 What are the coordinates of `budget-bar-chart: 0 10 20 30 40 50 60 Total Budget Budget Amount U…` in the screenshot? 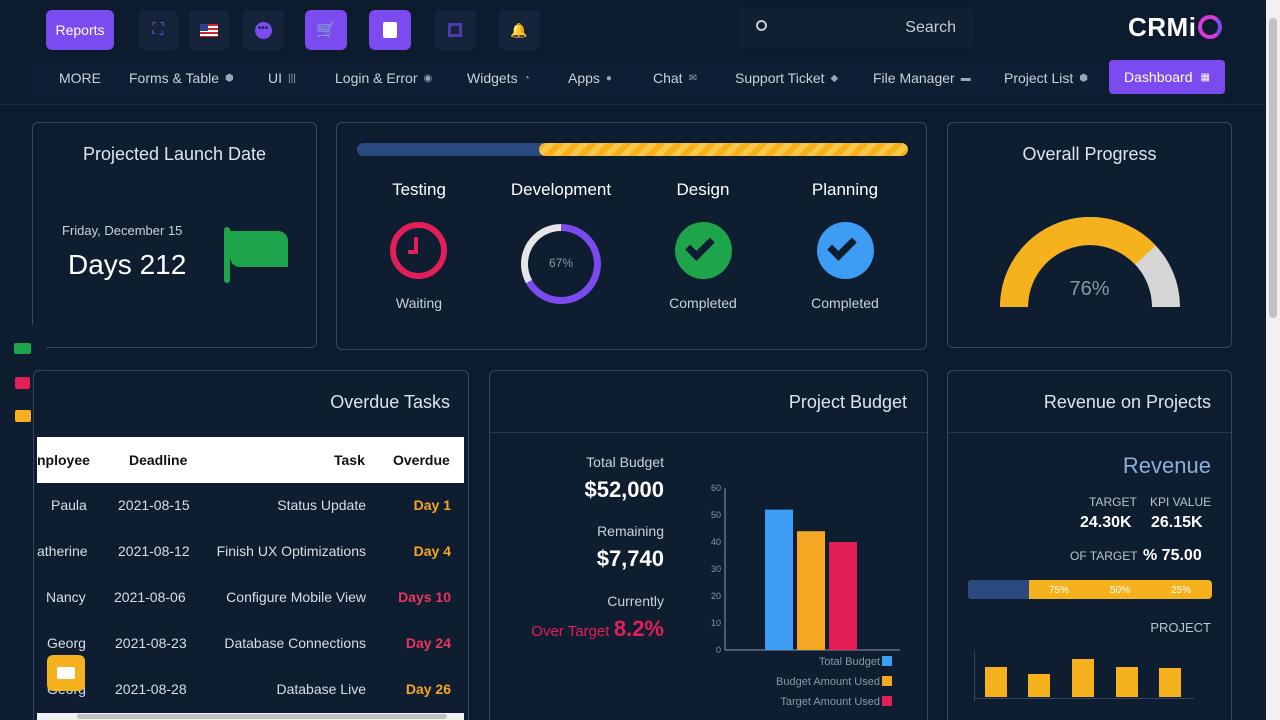 It's located at (805, 595).